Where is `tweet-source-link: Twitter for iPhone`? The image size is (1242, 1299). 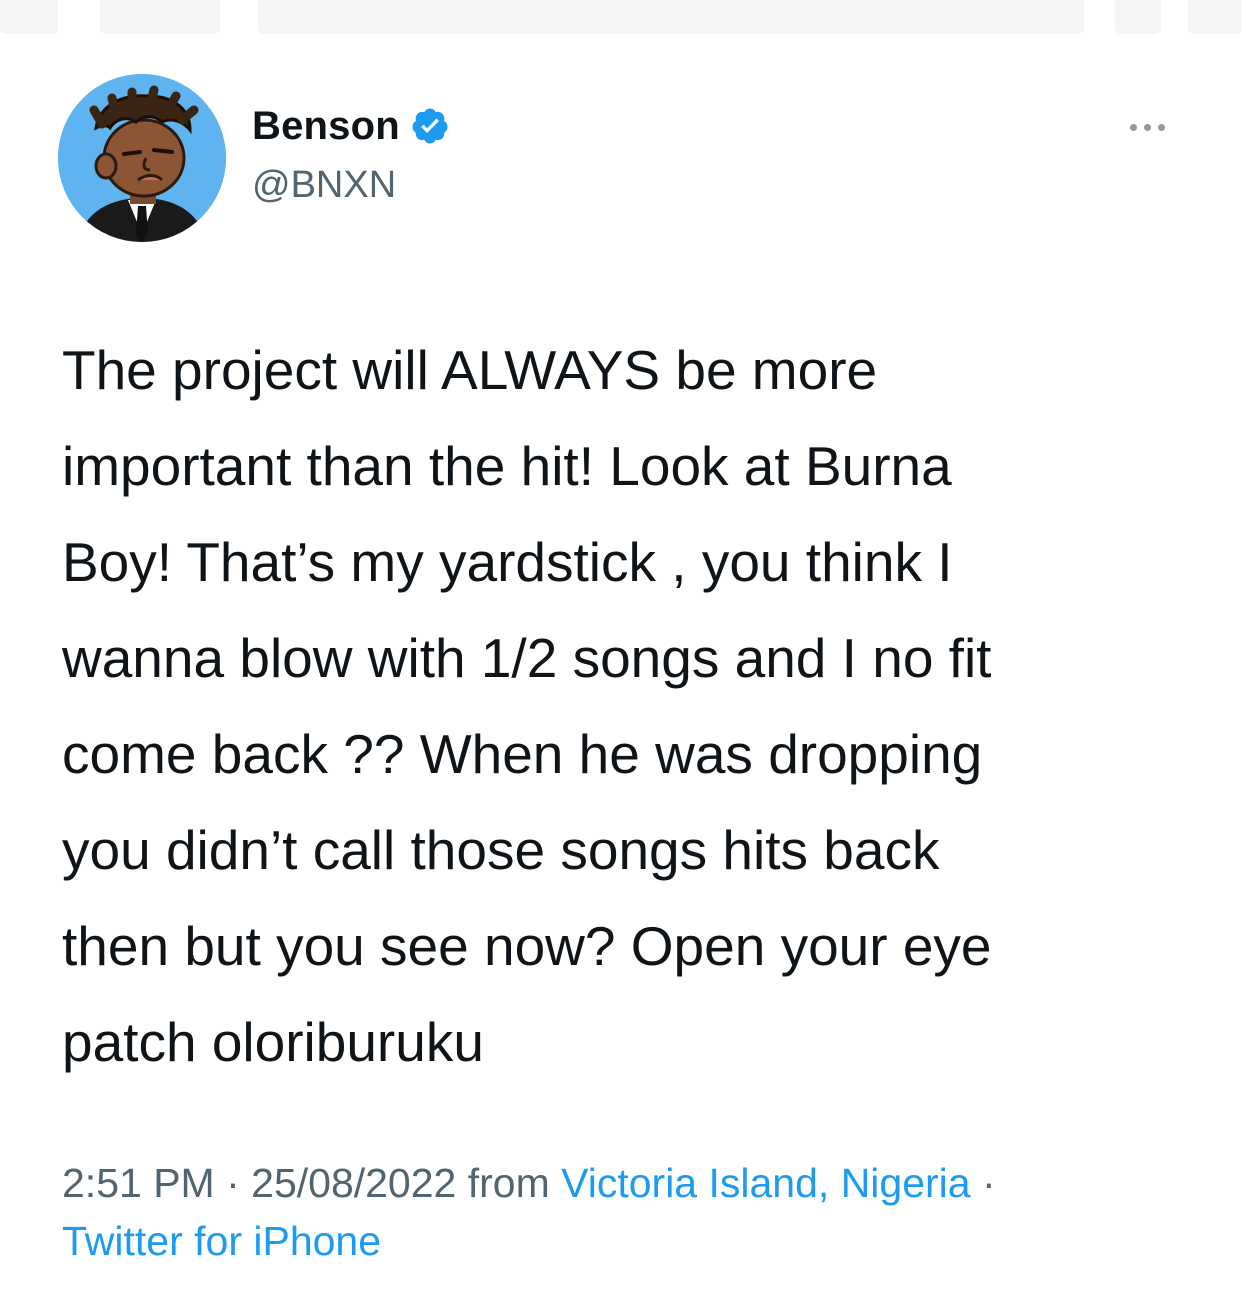 tweet-source-link: Twitter for iPhone is located at coordinates (221, 1241).